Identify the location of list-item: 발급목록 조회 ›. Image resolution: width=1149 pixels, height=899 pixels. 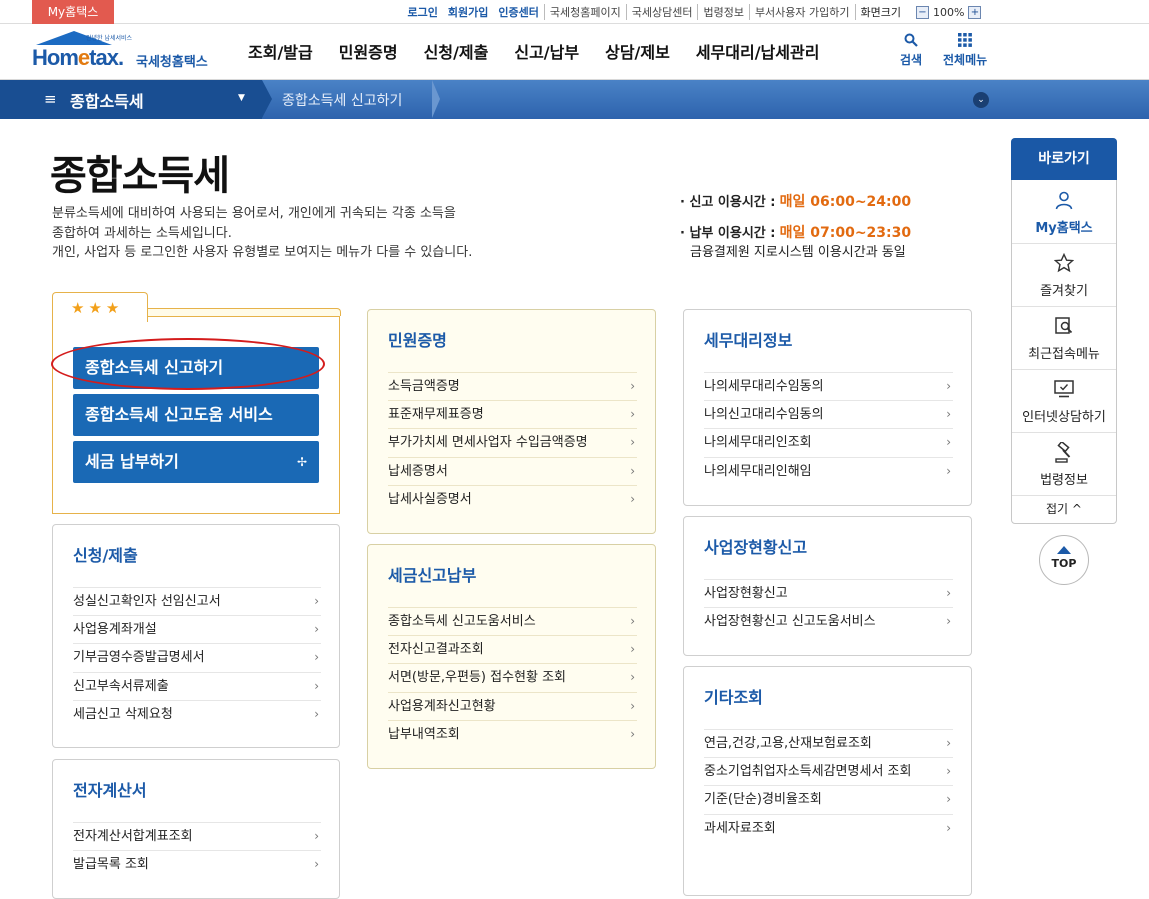
(197, 864).